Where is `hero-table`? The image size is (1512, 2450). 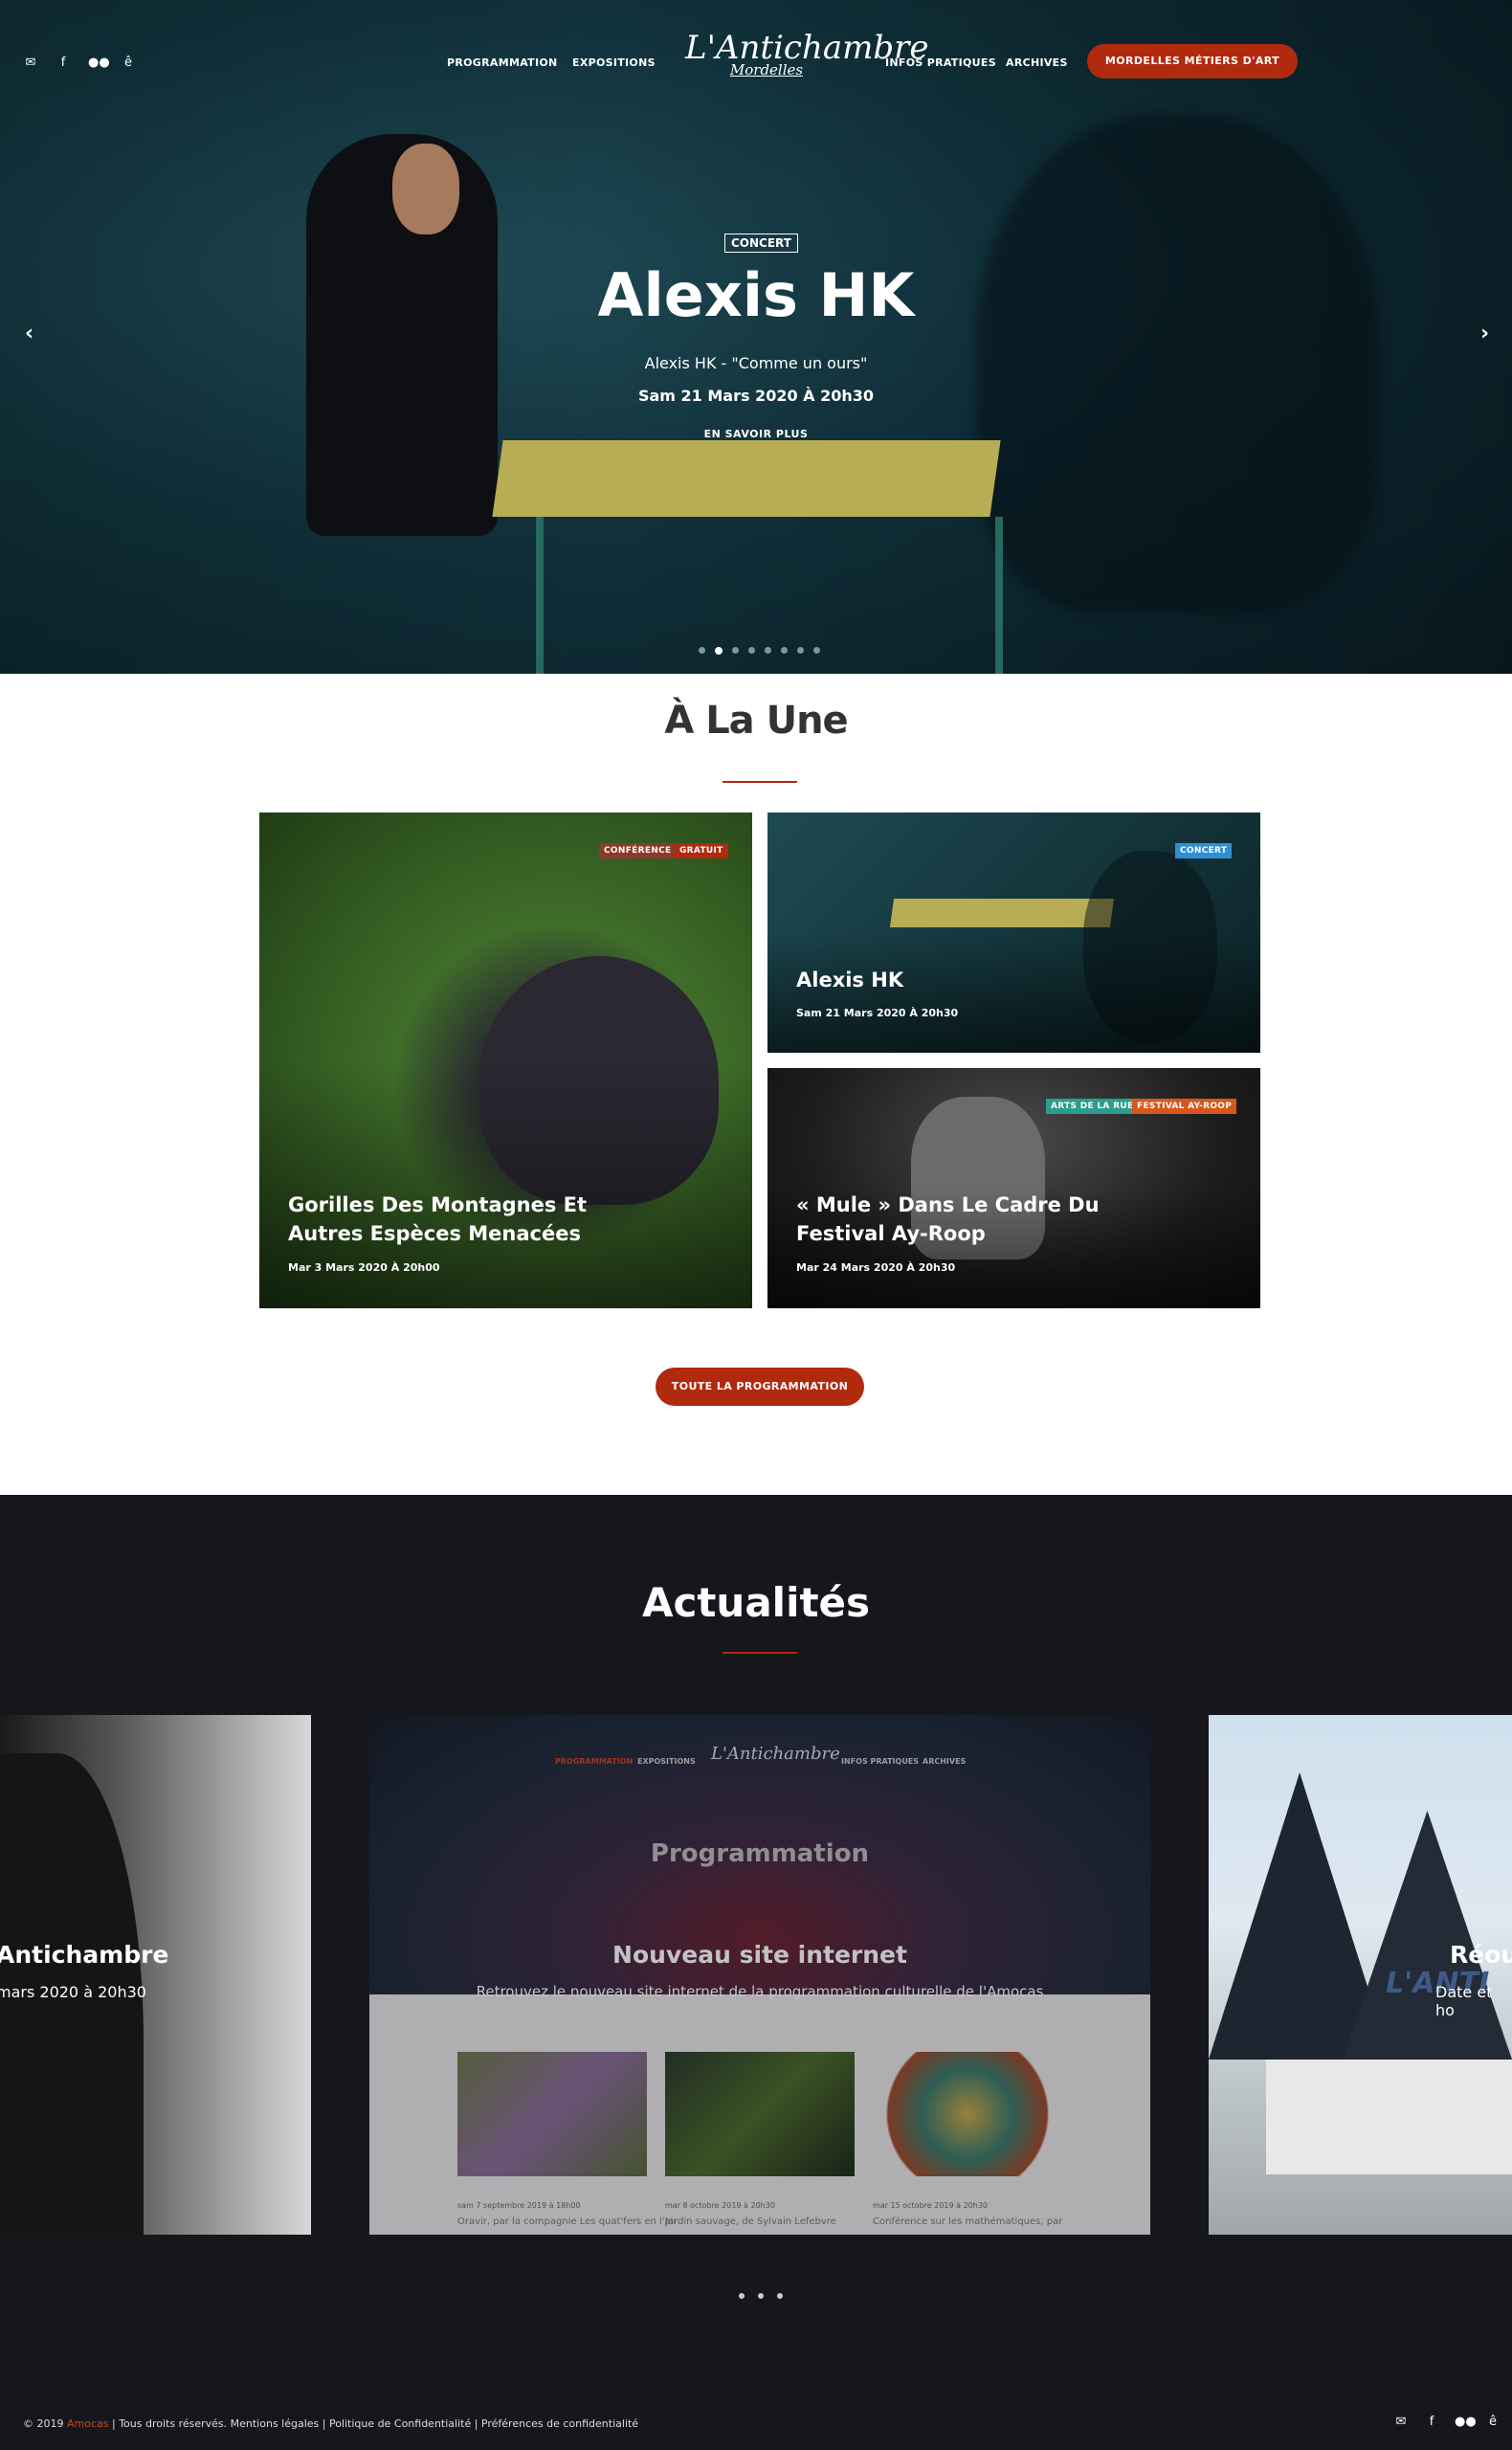
hero-table is located at coordinates (746, 478).